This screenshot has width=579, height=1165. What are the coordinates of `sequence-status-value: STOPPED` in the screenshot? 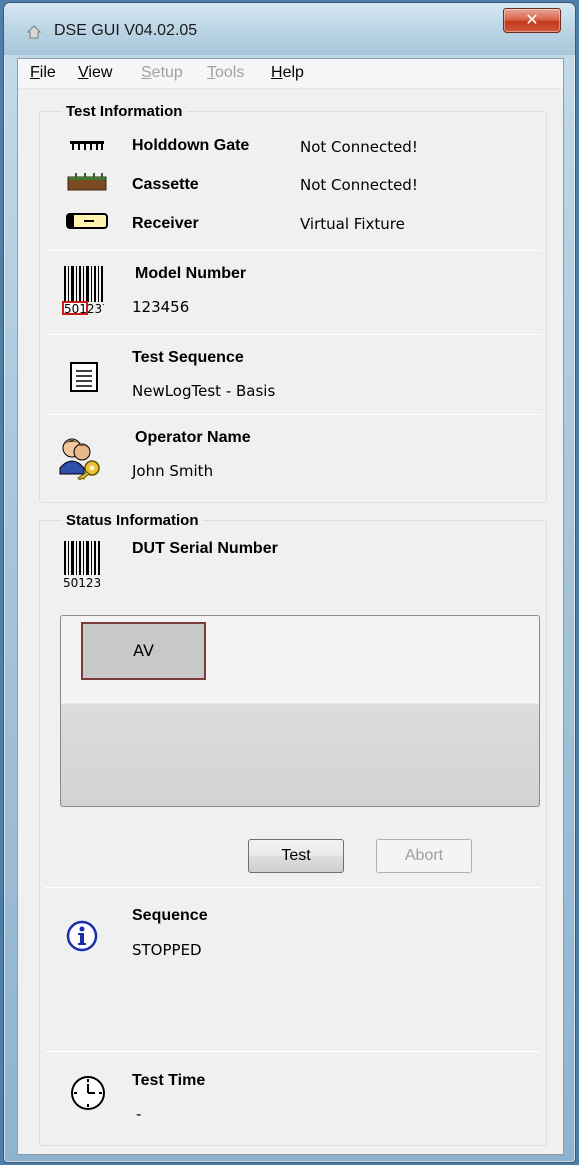 It's located at (167, 950).